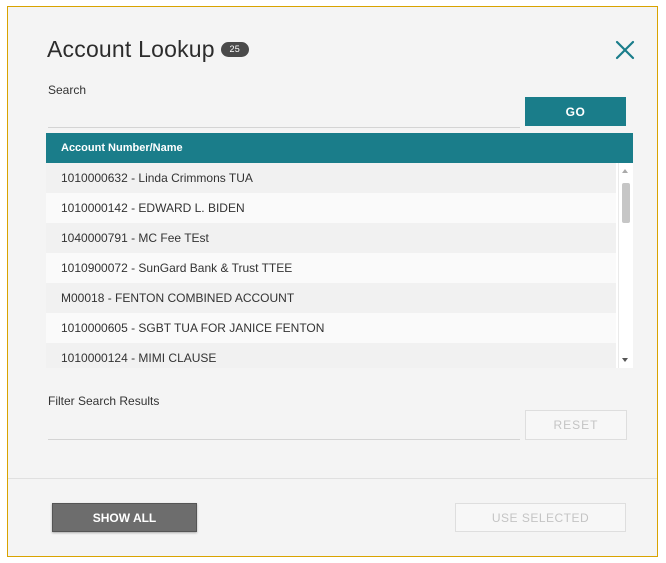 The width and height of the screenshot is (666, 563). What do you see at coordinates (234, 49) in the screenshot?
I see `count-badge: 25` at bounding box center [234, 49].